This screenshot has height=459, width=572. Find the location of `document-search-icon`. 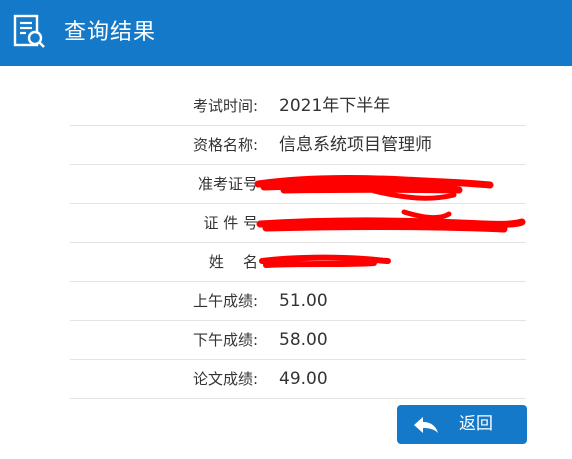

document-search-icon is located at coordinates (29, 31).